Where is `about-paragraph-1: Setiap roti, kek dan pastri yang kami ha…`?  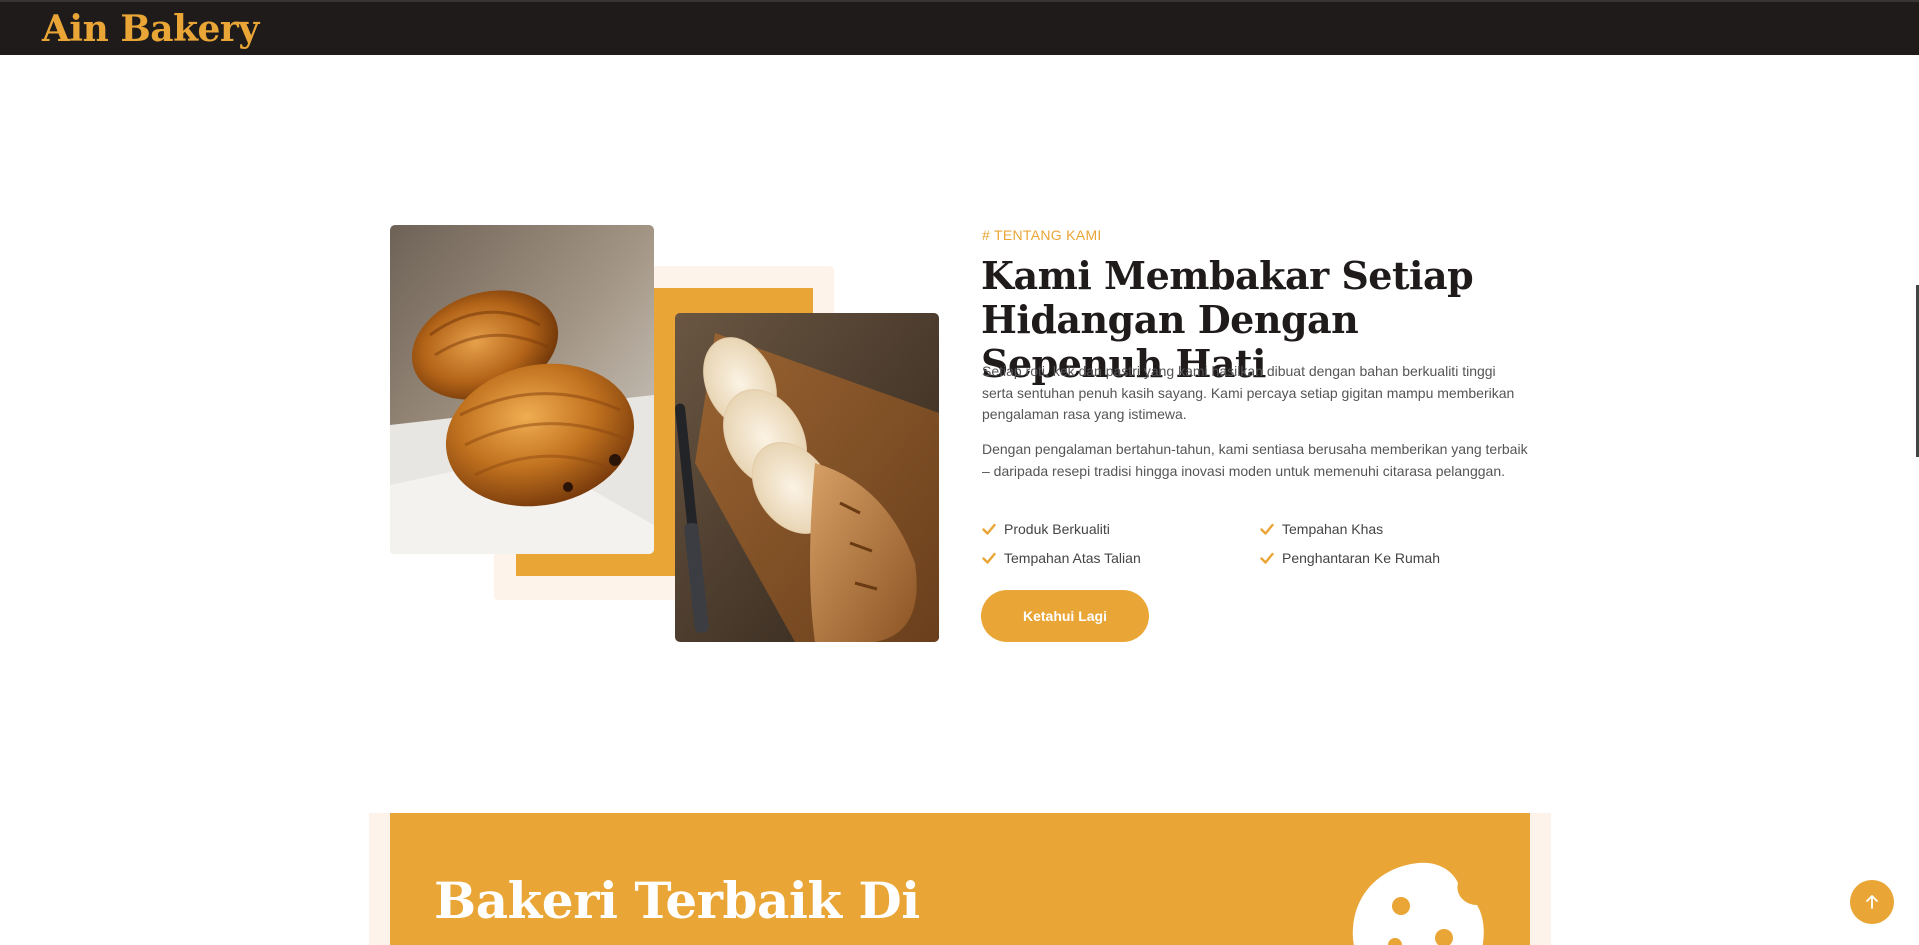 about-paragraph-1: Setiap roti, kek dan pastri yang kami ha… is located at coordinates (1248, 392).